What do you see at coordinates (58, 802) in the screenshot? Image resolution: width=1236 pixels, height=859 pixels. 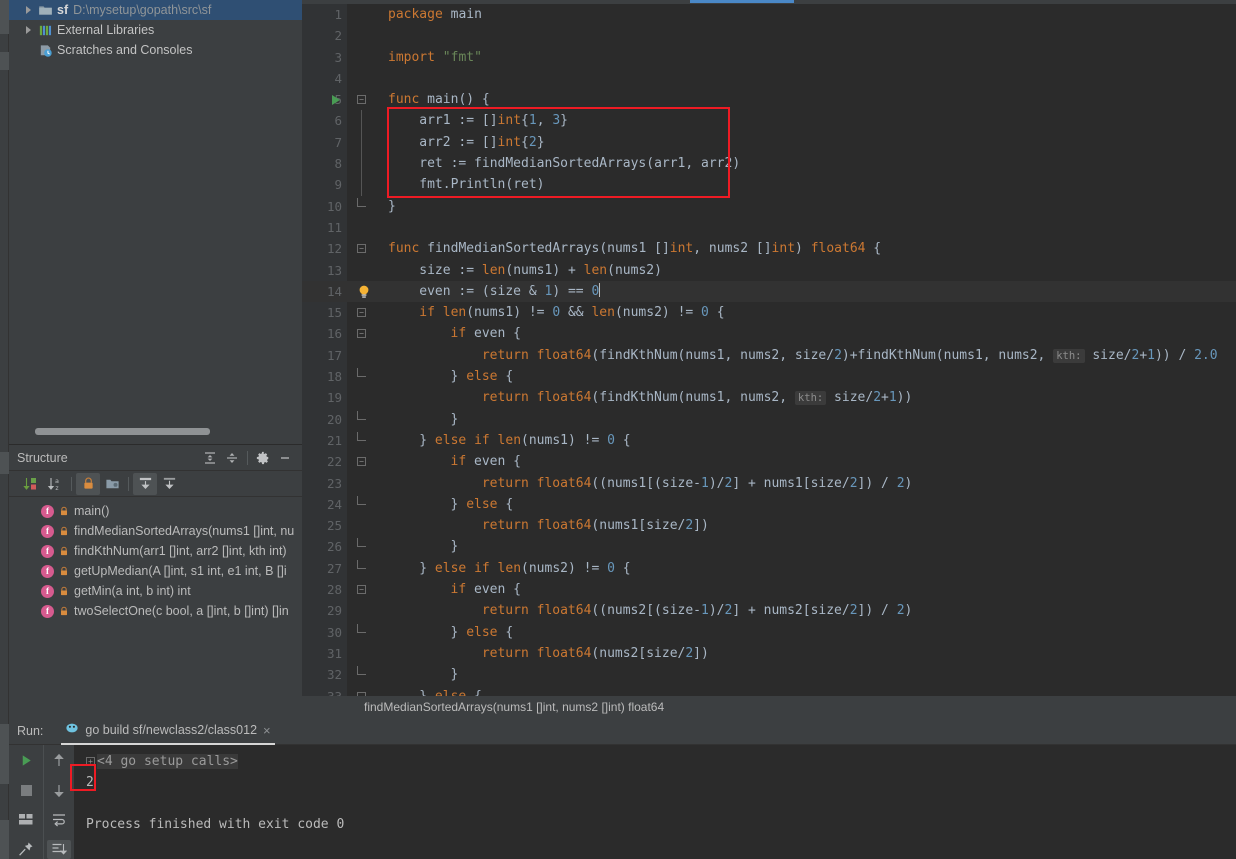 I see `run-toolbar-right` at bounding box center [58, 802].